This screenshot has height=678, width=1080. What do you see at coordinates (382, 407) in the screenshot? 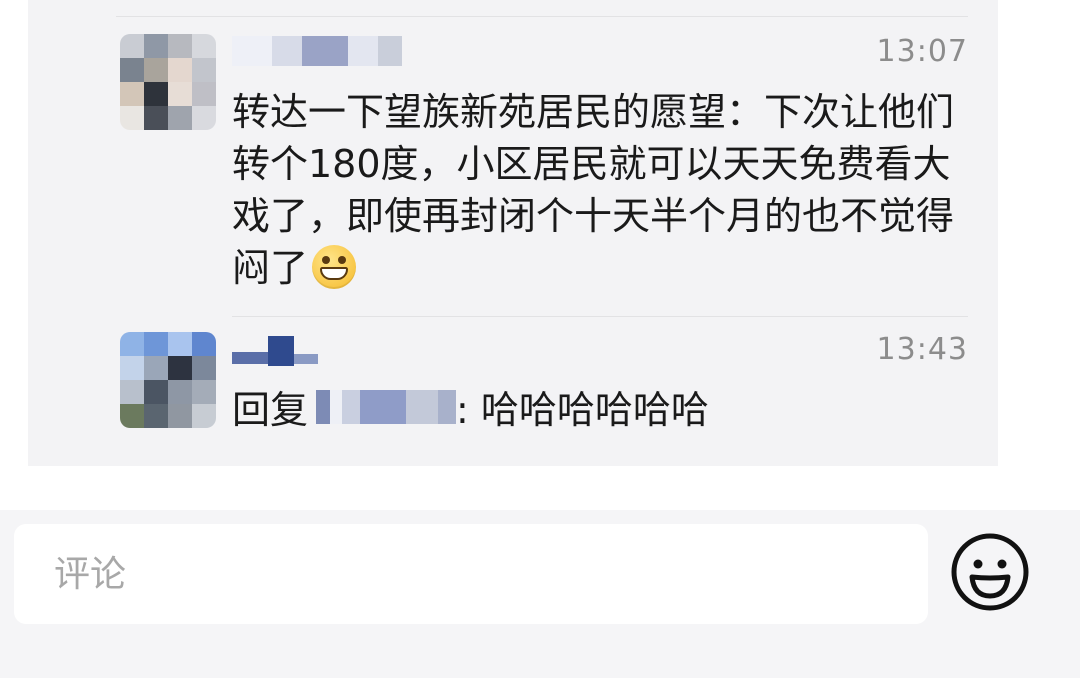
I see `replied-username-obscured` at bounding box center [382, 407].